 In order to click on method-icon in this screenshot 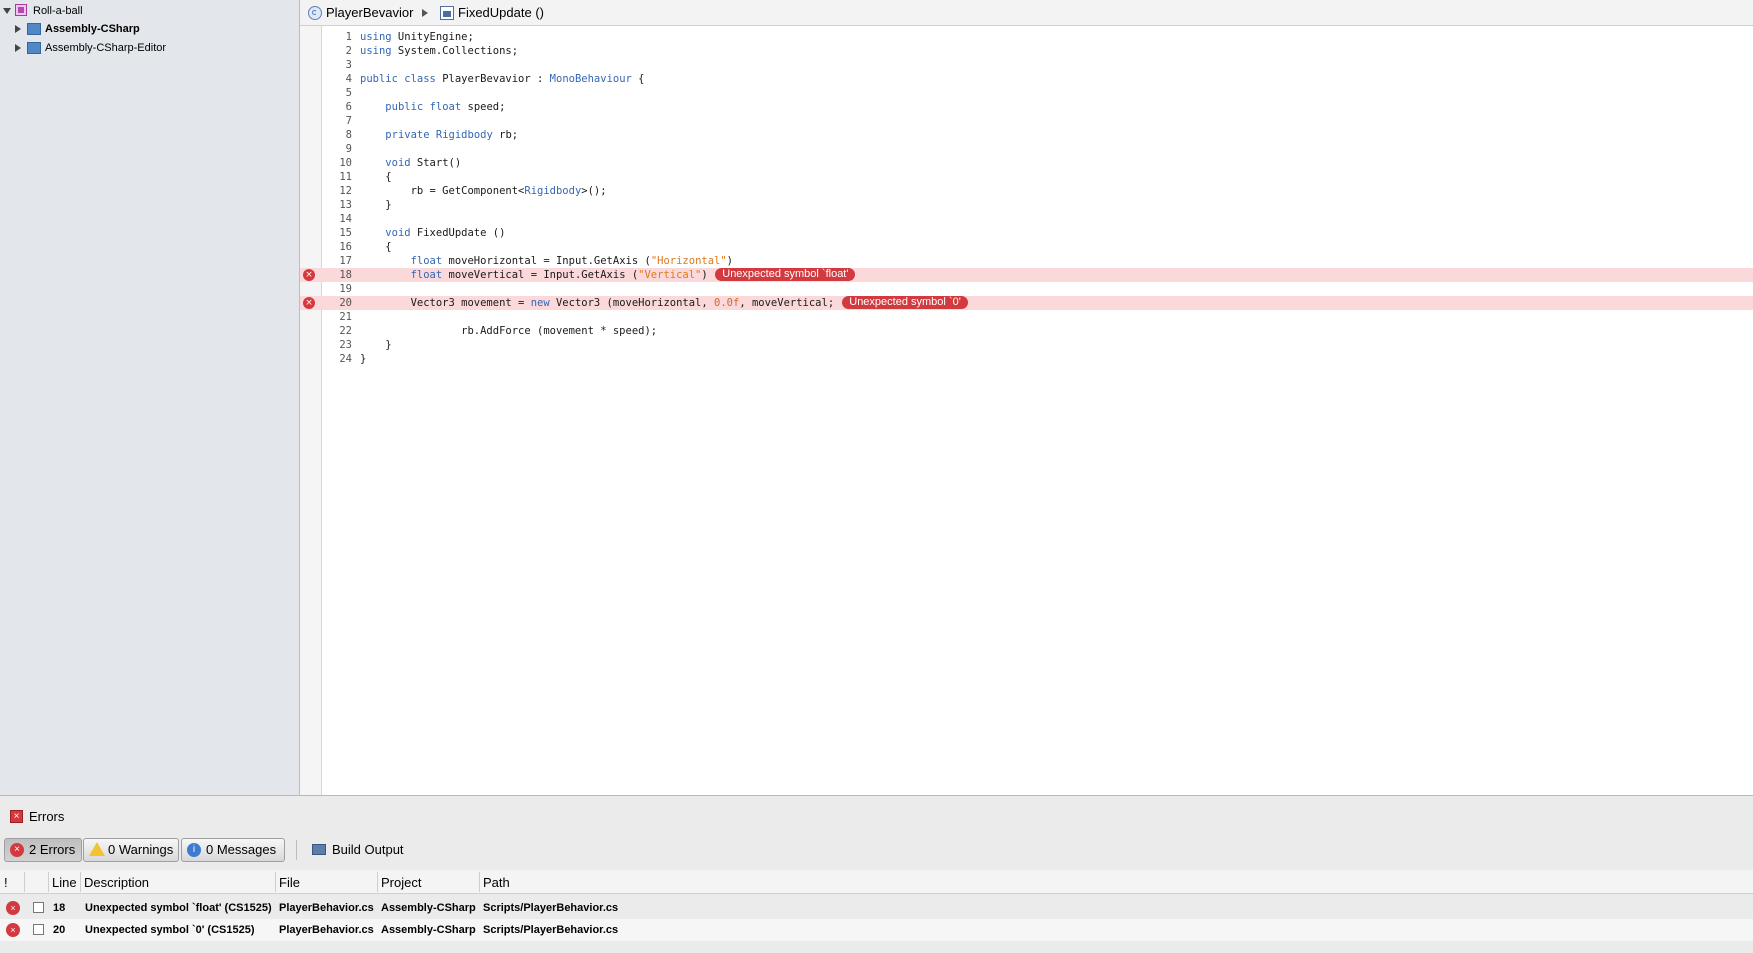, I will do `click(447, 13)`.